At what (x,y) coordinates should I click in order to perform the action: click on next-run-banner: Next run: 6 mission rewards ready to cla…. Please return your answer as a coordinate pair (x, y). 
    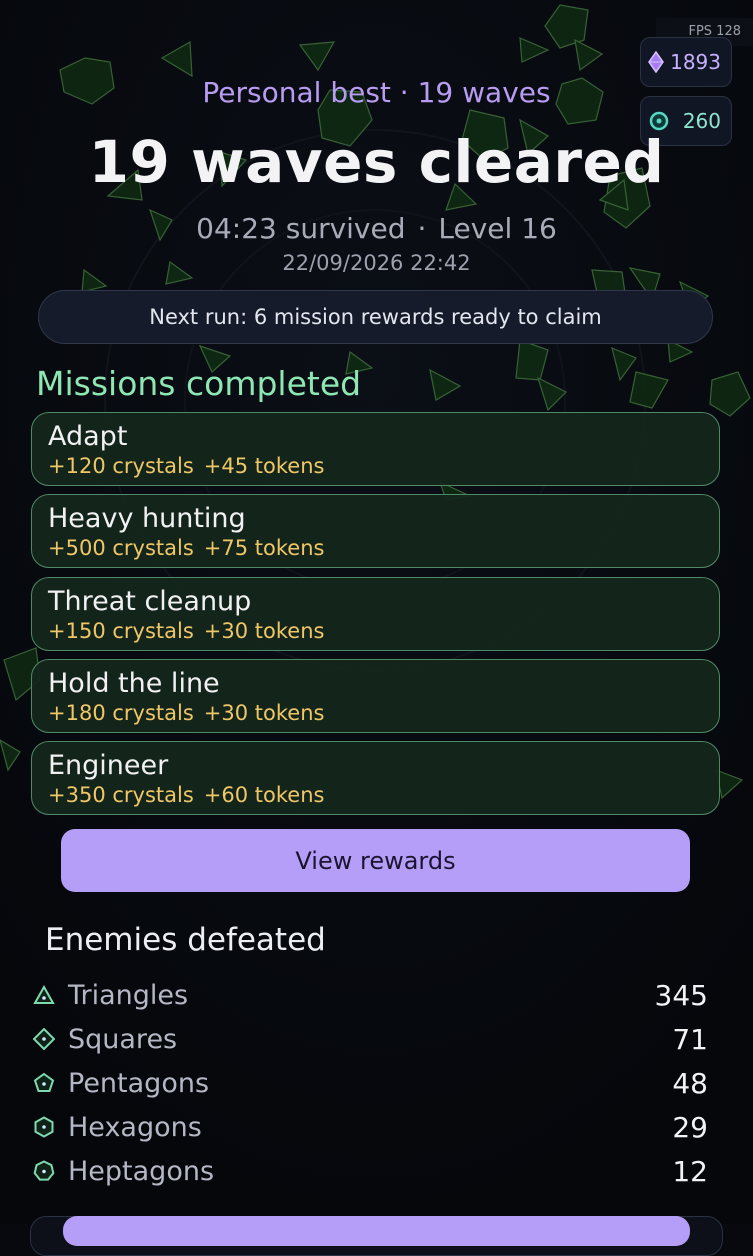
    Looking at the image, I should click on (375, 317).